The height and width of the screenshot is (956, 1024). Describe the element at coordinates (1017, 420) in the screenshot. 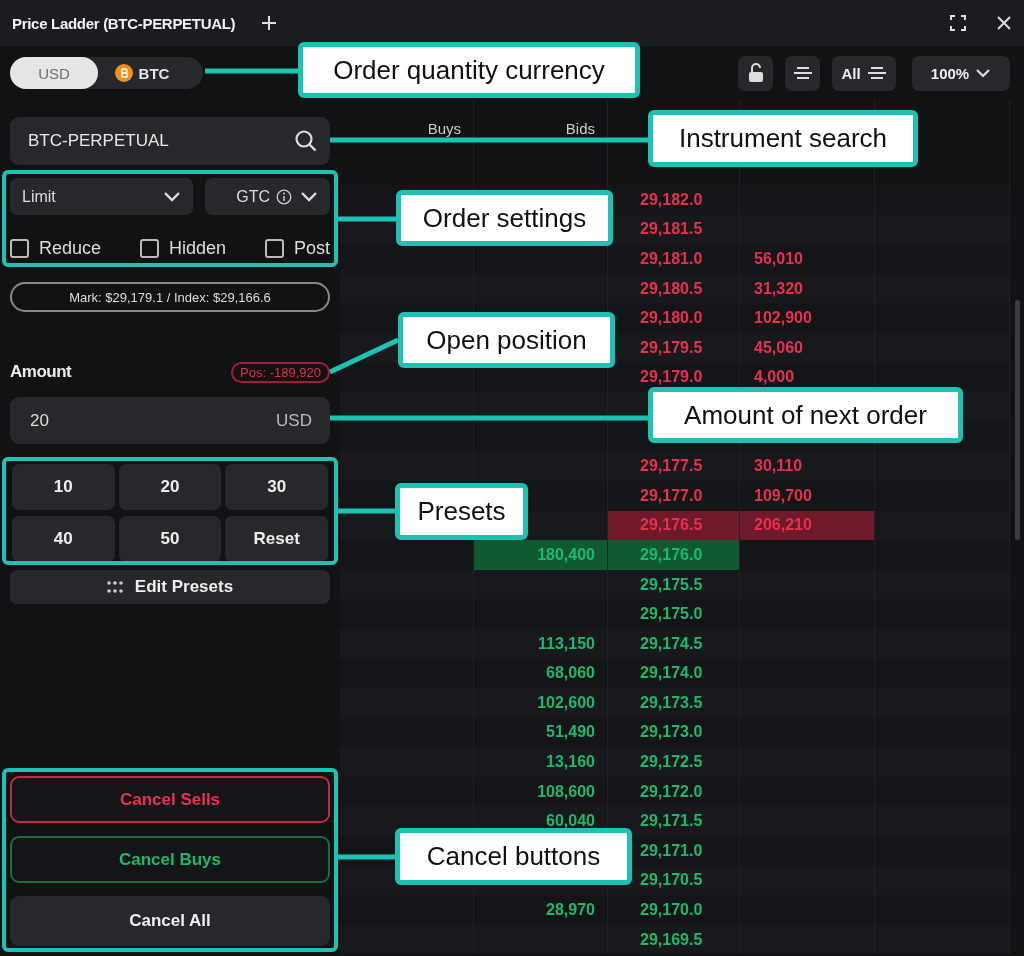

I see `scrollbar` at that location.